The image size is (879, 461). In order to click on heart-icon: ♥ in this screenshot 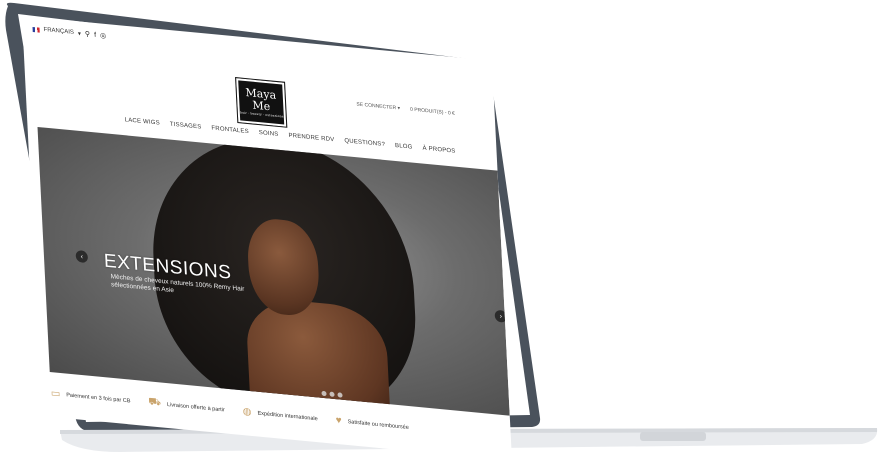, I will do `click(338, 421)`.